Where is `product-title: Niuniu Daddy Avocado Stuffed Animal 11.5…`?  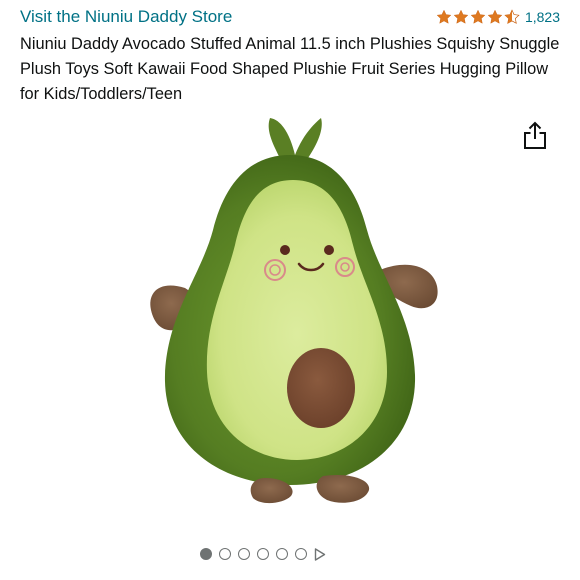 product-title: Niuniu Daddy Avocado Stuffed Animal 11.5… is located at coordinates (290, 69).